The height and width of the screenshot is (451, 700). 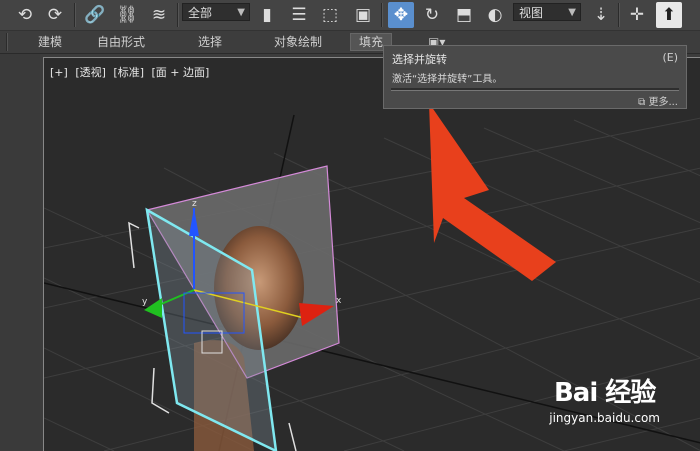 What do you see at coordinates (121, 42) in the screenshot?
I see `tab-freeform: 自由形式` at bounding box center [121, 42].